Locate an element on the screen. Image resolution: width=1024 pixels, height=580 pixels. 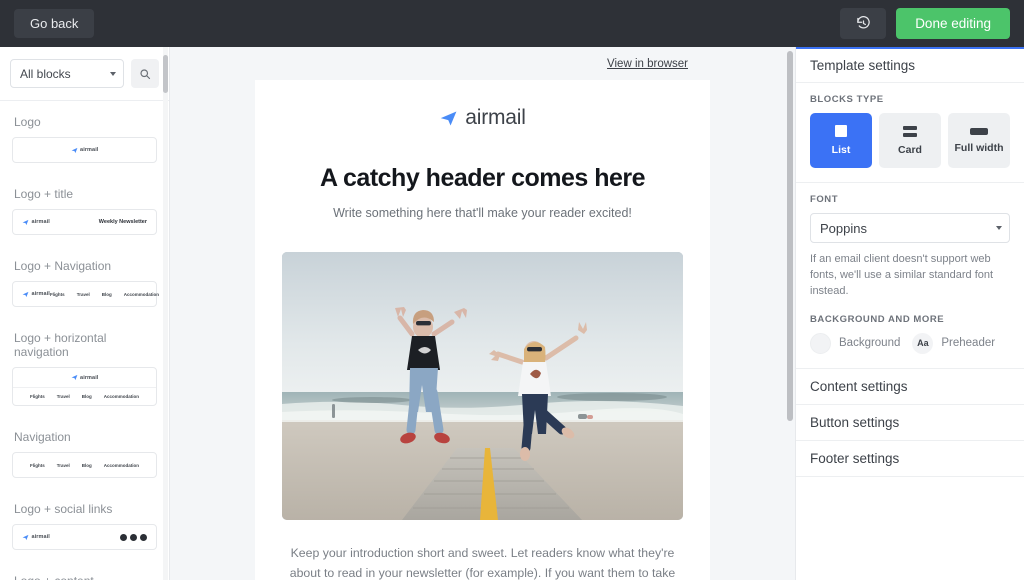
mini-logo-row: airmail is located at coordinates (84, 377).